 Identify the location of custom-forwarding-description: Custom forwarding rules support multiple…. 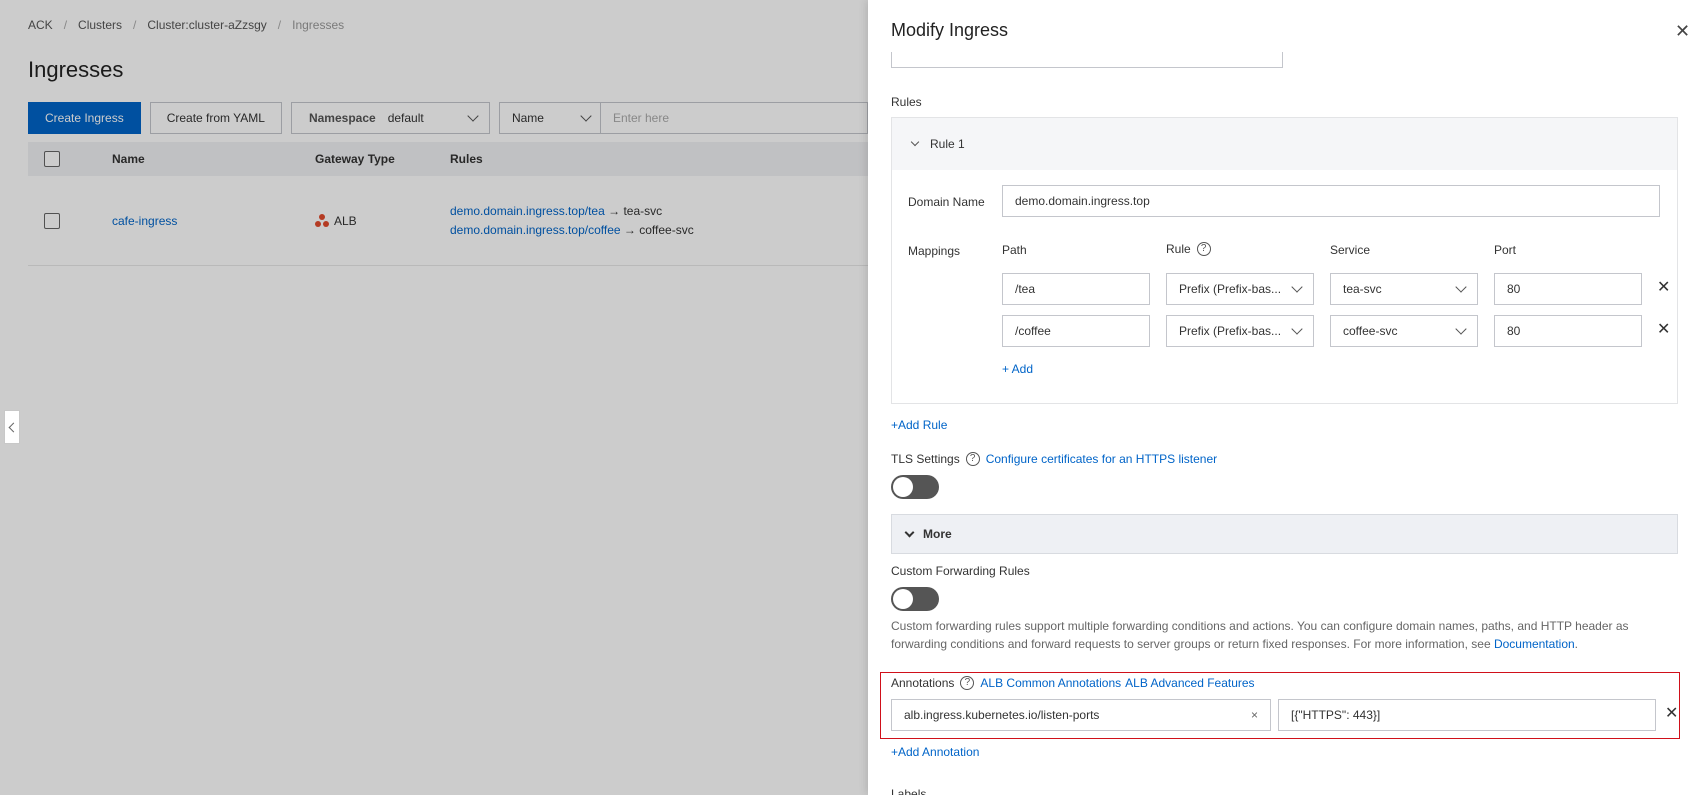
(1286, 635).